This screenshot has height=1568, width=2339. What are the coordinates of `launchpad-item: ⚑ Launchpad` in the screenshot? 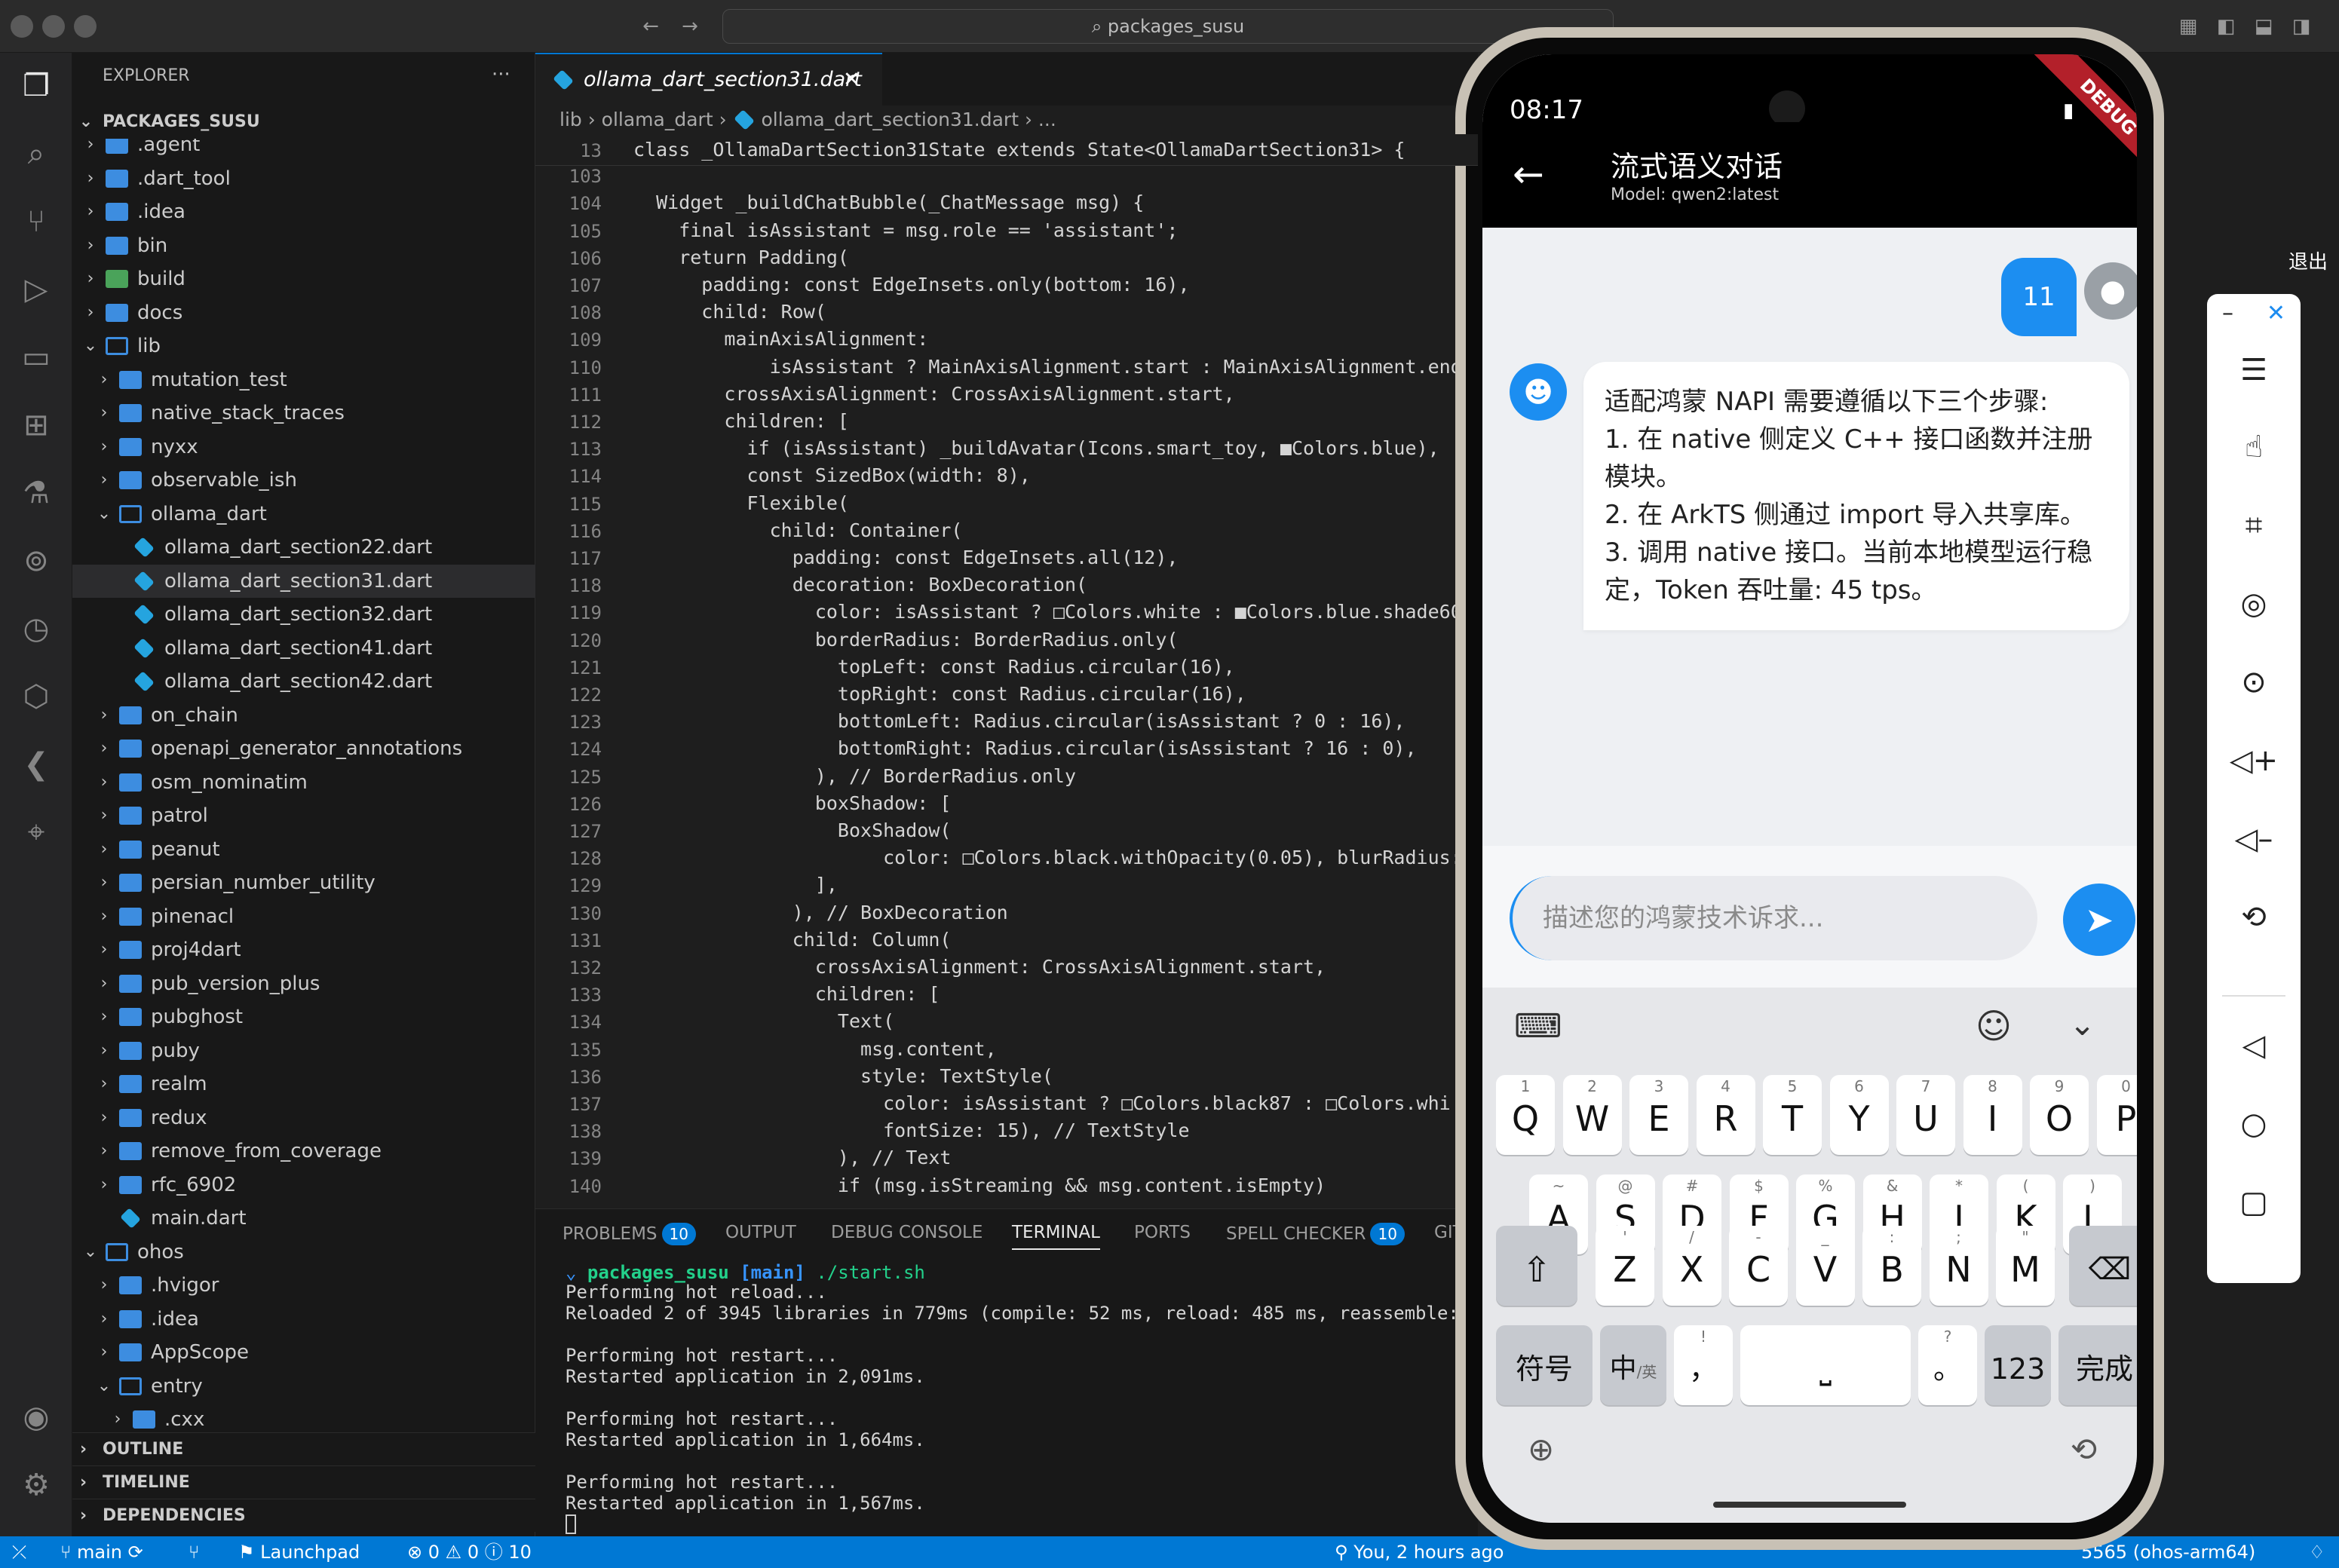 It's located at (299, 1552).